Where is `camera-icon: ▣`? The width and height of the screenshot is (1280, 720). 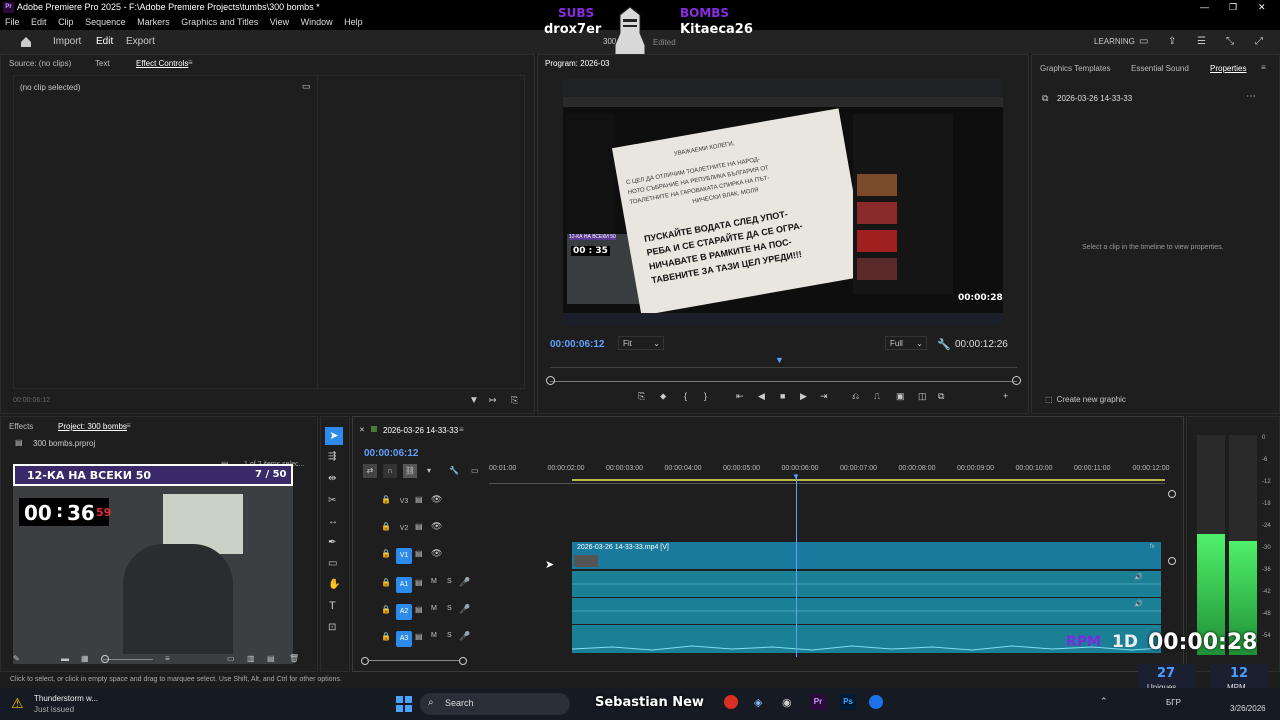
camera-icon: ▣ is located at coordinates (900, 396).